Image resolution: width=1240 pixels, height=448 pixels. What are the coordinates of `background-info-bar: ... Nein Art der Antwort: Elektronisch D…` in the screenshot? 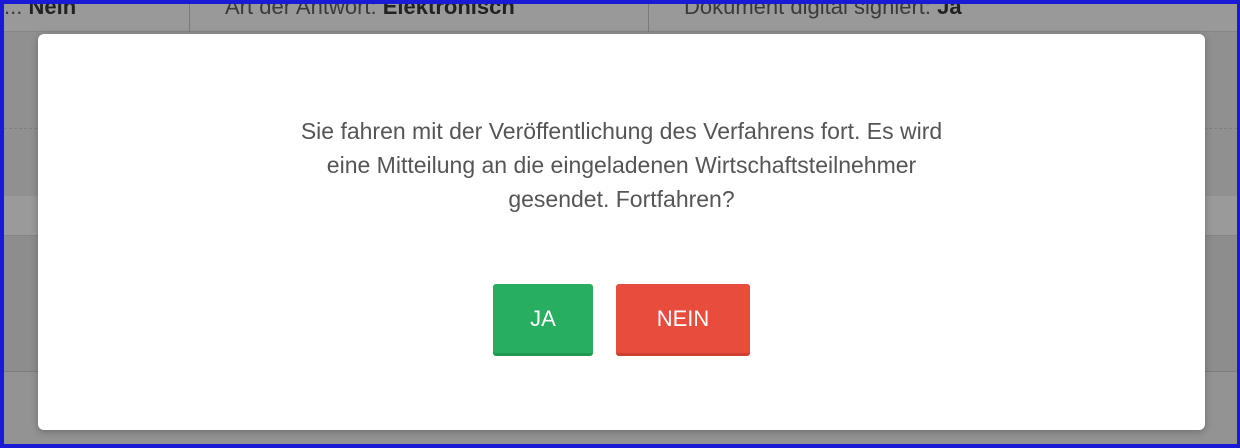 It's located at (620, 16).